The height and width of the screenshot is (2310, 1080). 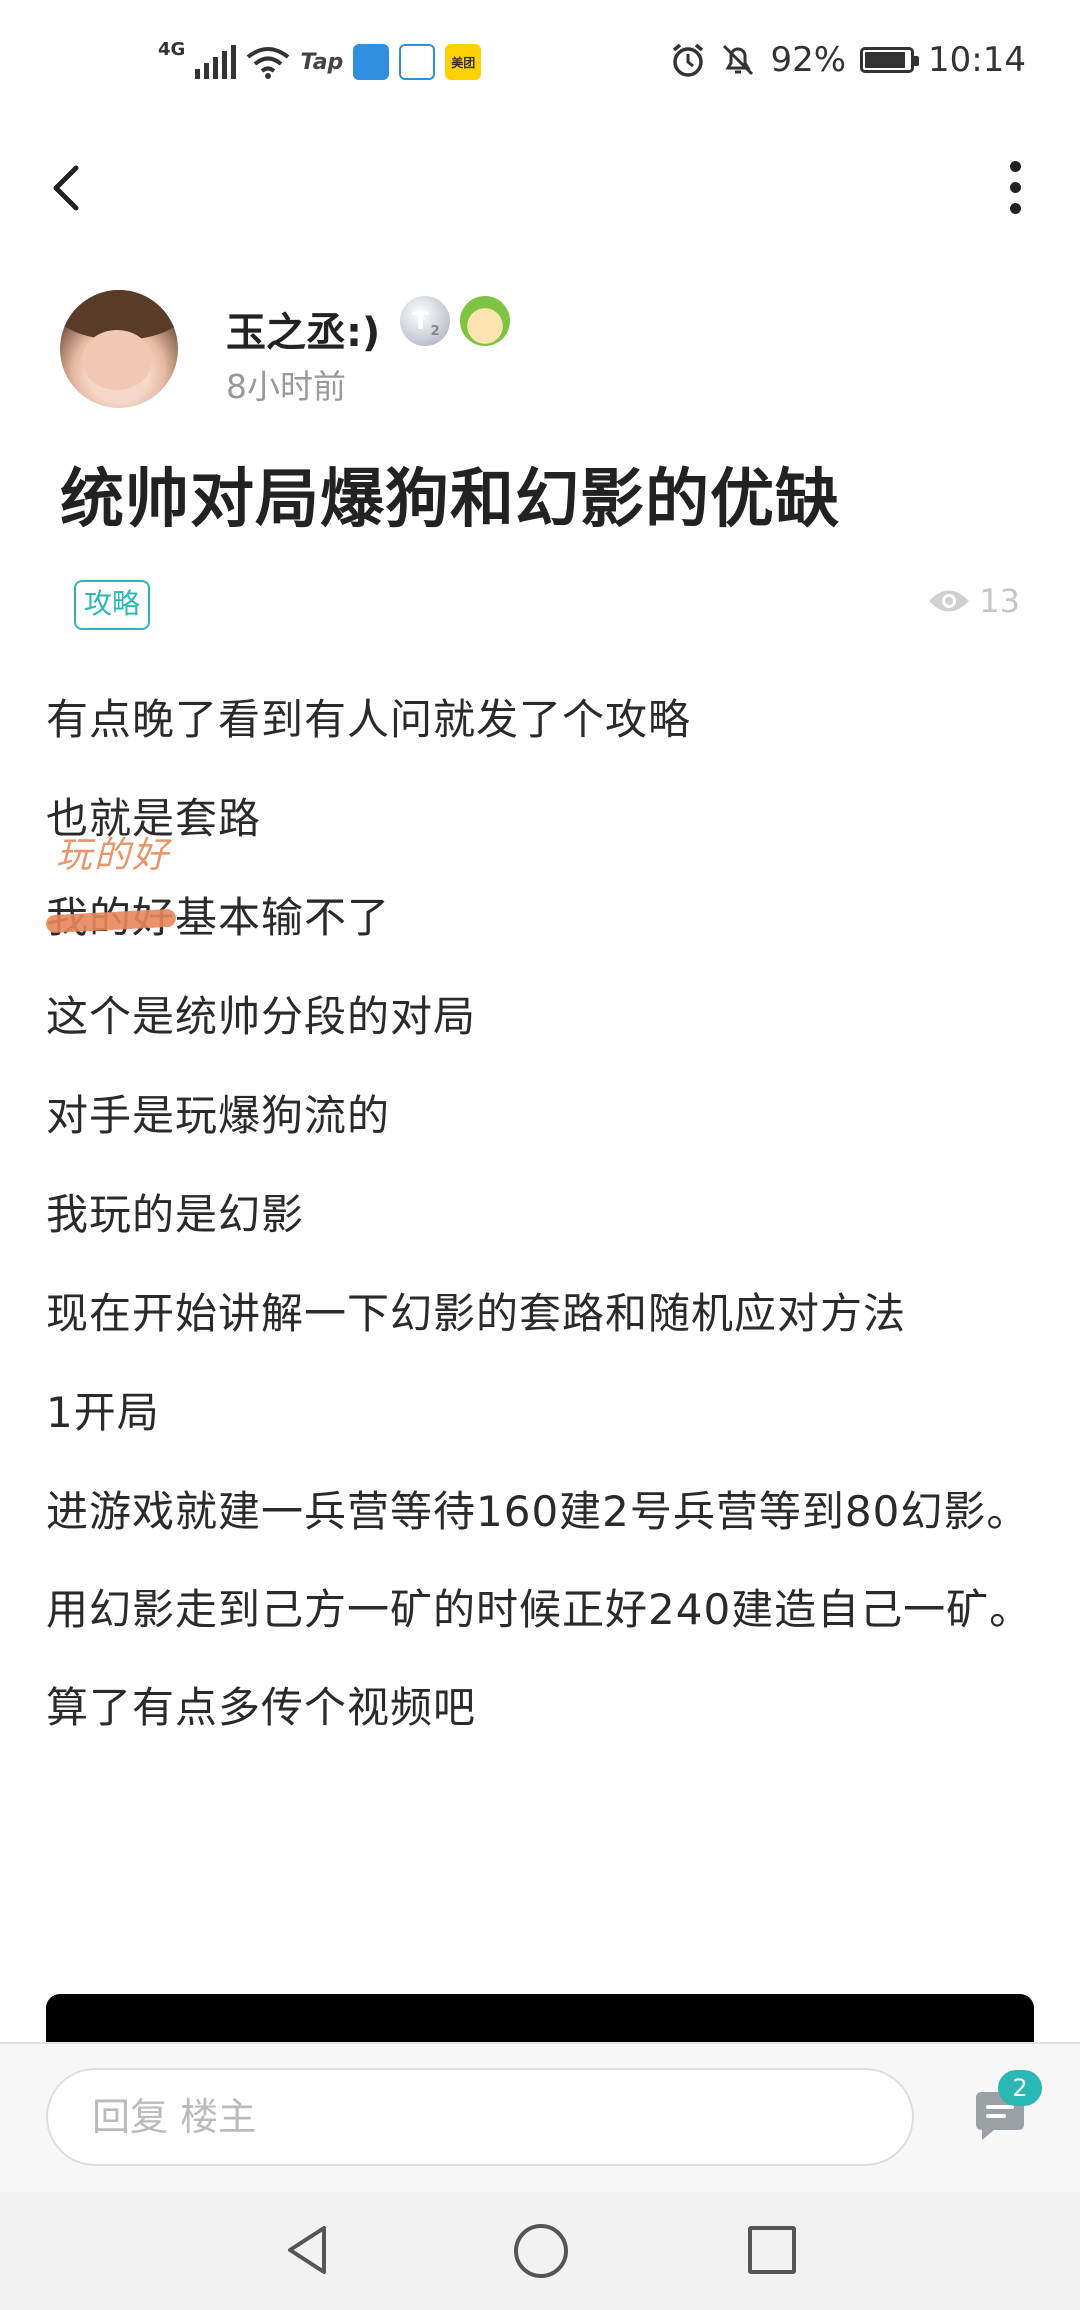 I want to click on meituan-icon: 美团, so click(x=463, y=62).